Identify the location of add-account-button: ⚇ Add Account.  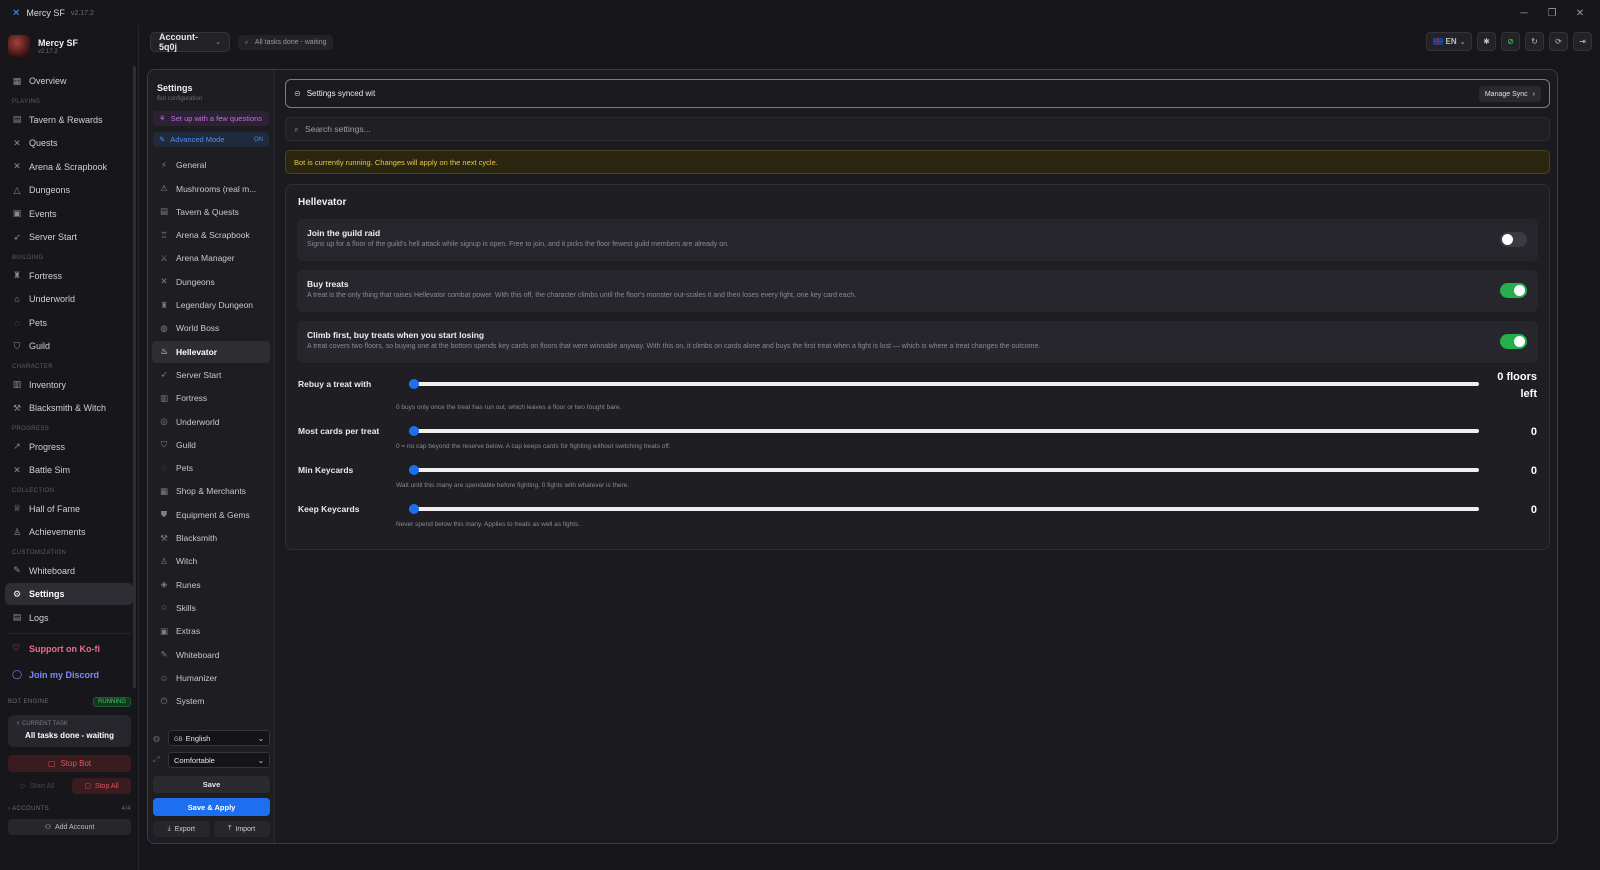
(69, 827).